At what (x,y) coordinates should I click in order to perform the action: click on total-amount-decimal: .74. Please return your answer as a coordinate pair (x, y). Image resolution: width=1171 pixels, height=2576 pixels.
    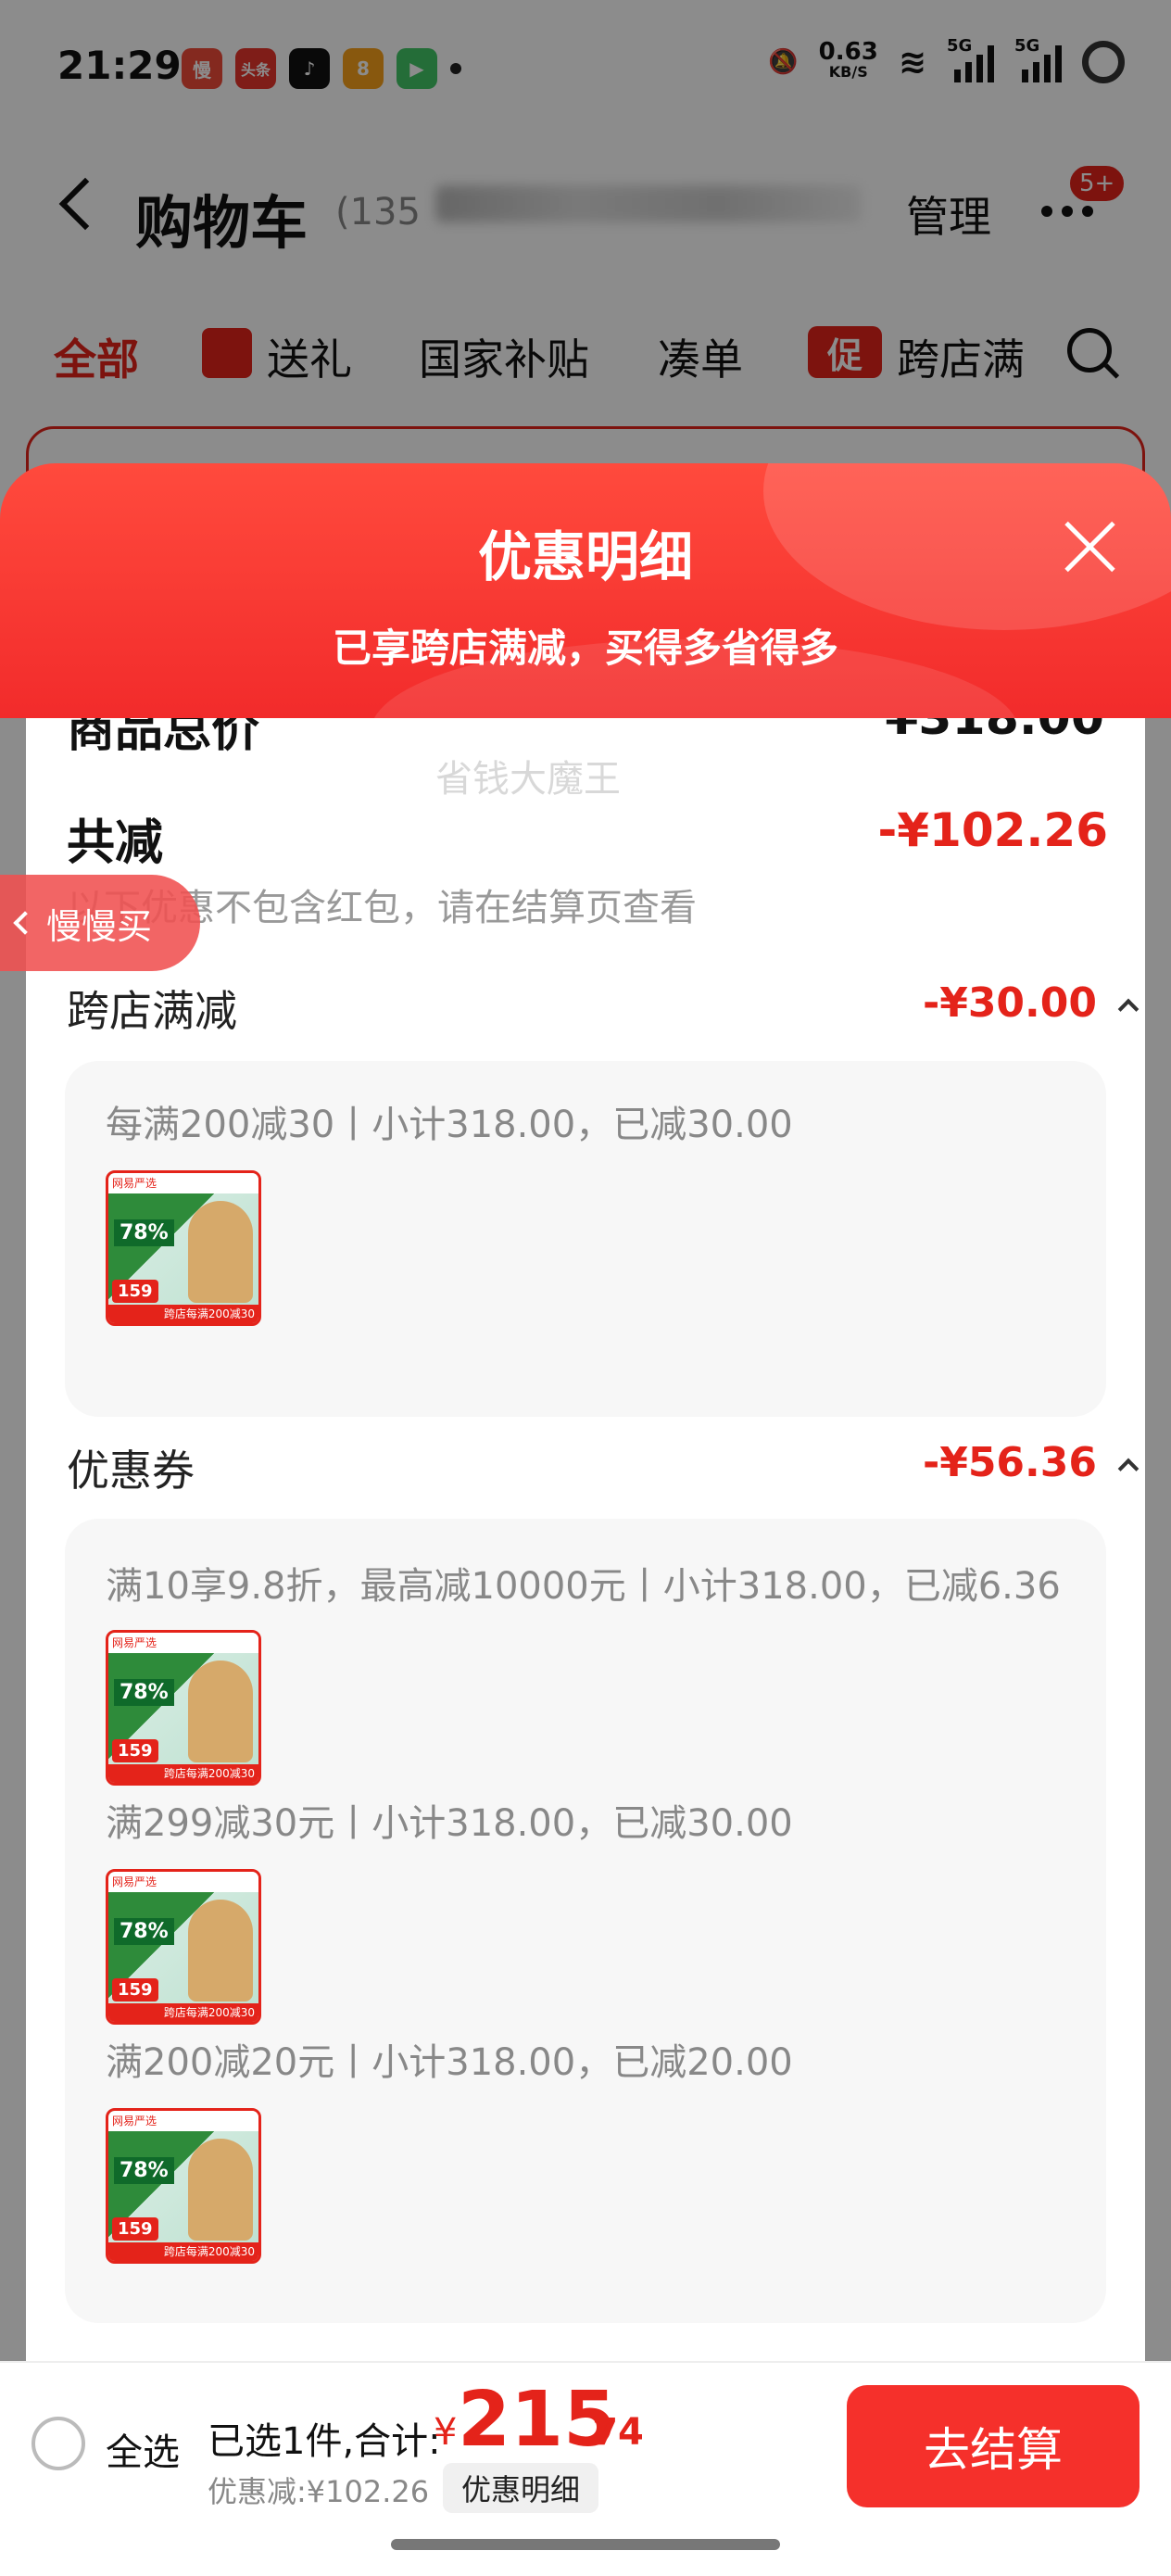
    Looking at the image, I should click on (611, 2432).